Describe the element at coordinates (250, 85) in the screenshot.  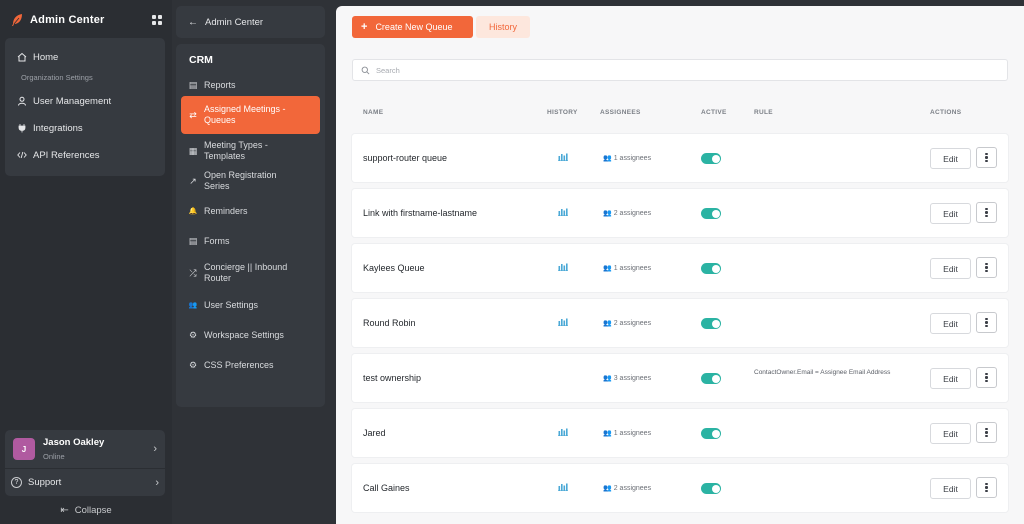
I see `crm-nav-item: ▤ Reports` at that location.